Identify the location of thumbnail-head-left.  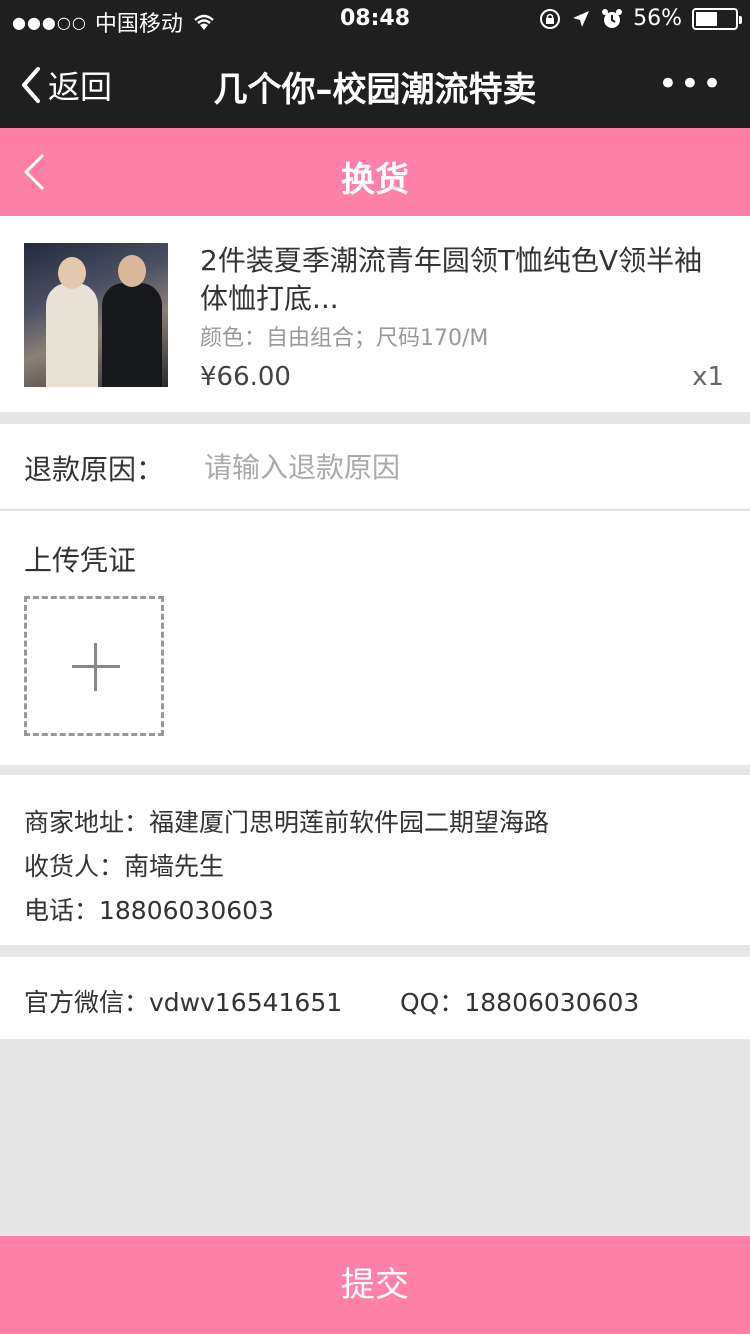
(72, 273).